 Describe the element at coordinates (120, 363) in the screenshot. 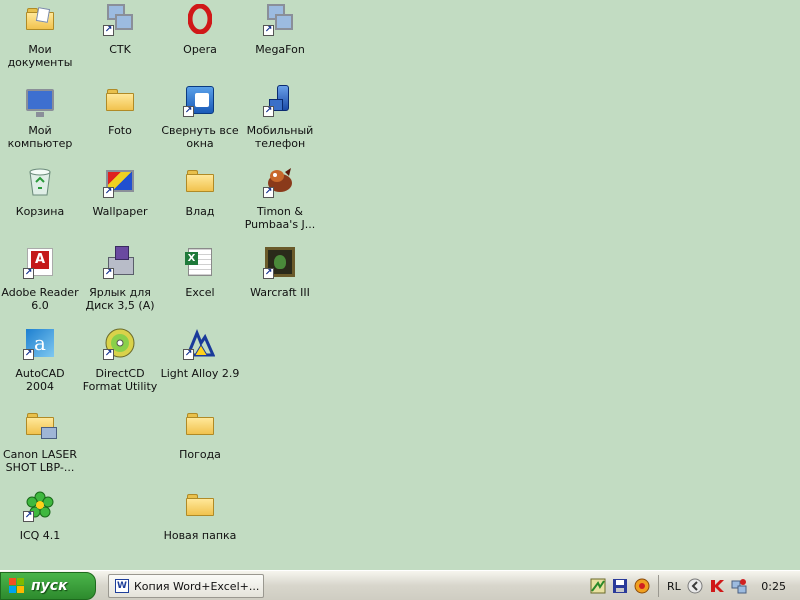

I see `desktop-icon-directcd: ↗ DirectCD Format Utility` at that location.